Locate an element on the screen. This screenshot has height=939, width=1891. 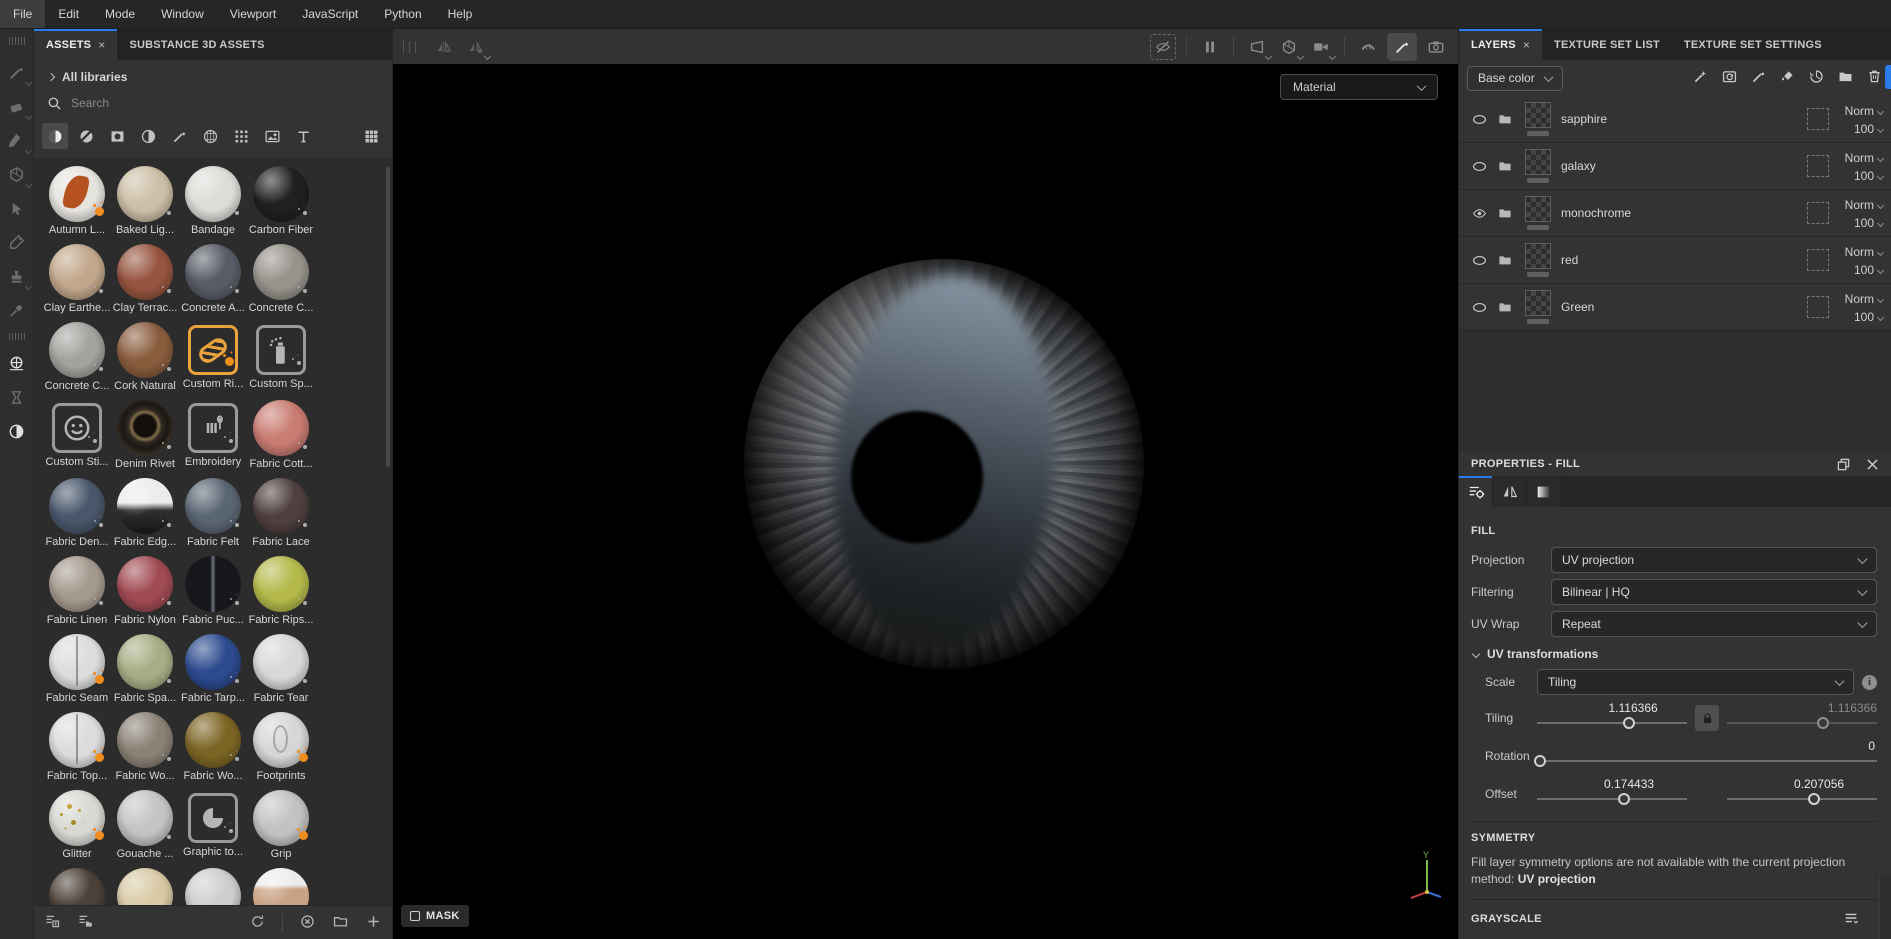
smudge-tool-icon is located at coordinates (17, 208).